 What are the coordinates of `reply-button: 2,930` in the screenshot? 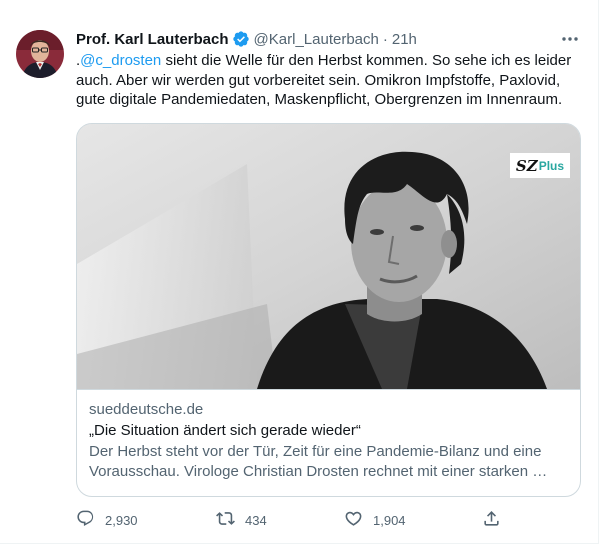 It's located at (107, 520).